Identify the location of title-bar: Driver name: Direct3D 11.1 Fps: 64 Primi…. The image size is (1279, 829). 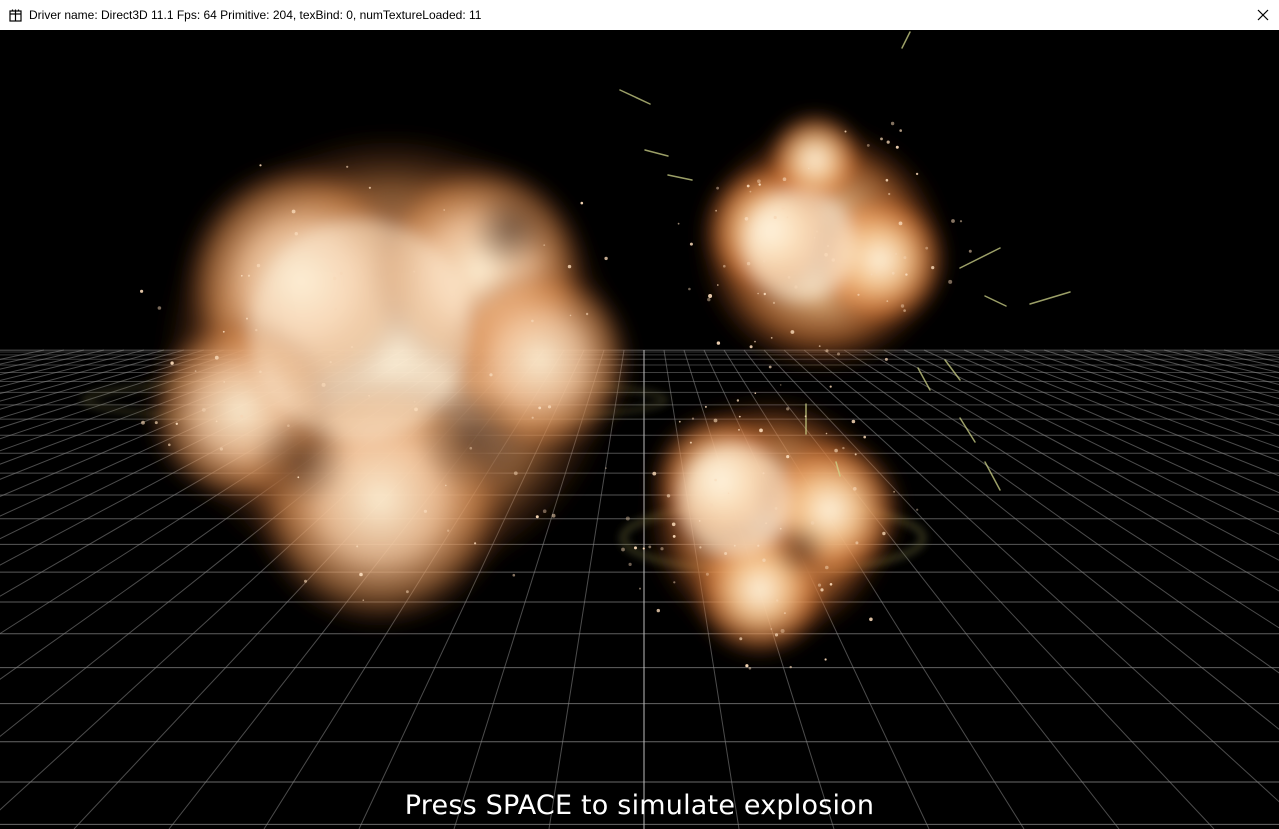
(639, 15).